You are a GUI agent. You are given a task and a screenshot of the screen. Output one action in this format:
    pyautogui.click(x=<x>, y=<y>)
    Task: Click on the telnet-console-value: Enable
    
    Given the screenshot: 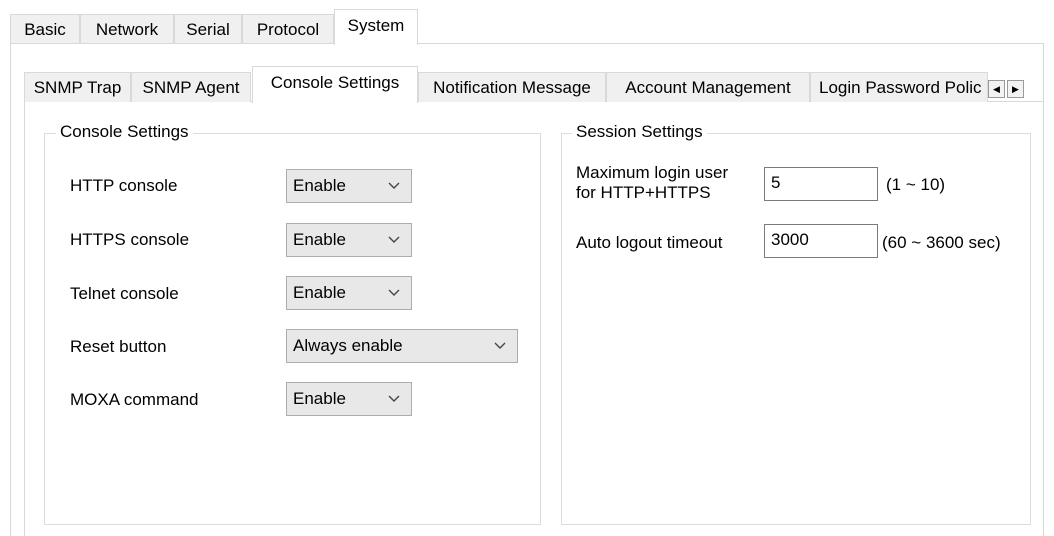 What is the action you would take?
    pyautogui.click(x=319, y=292)
    